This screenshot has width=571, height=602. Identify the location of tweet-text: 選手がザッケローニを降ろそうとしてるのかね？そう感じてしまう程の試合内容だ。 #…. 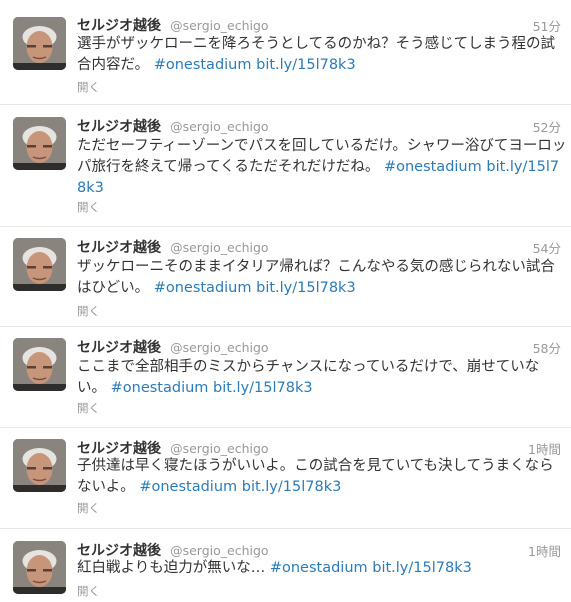
(322, 55).